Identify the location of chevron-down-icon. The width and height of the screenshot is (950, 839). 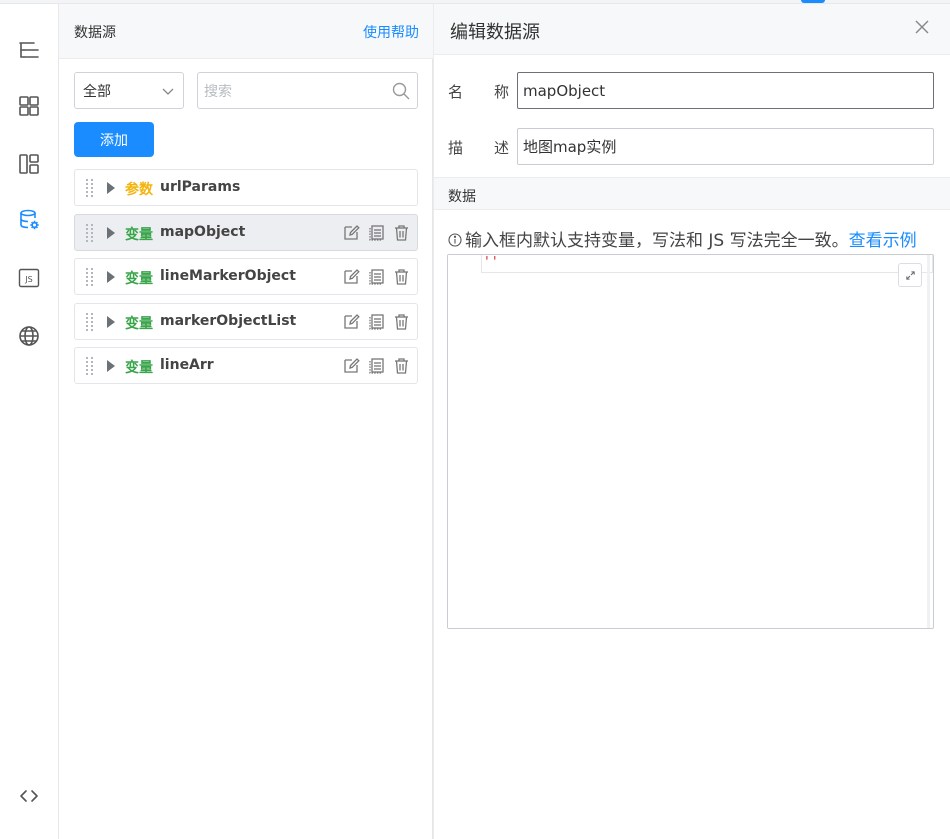
(168, 91).